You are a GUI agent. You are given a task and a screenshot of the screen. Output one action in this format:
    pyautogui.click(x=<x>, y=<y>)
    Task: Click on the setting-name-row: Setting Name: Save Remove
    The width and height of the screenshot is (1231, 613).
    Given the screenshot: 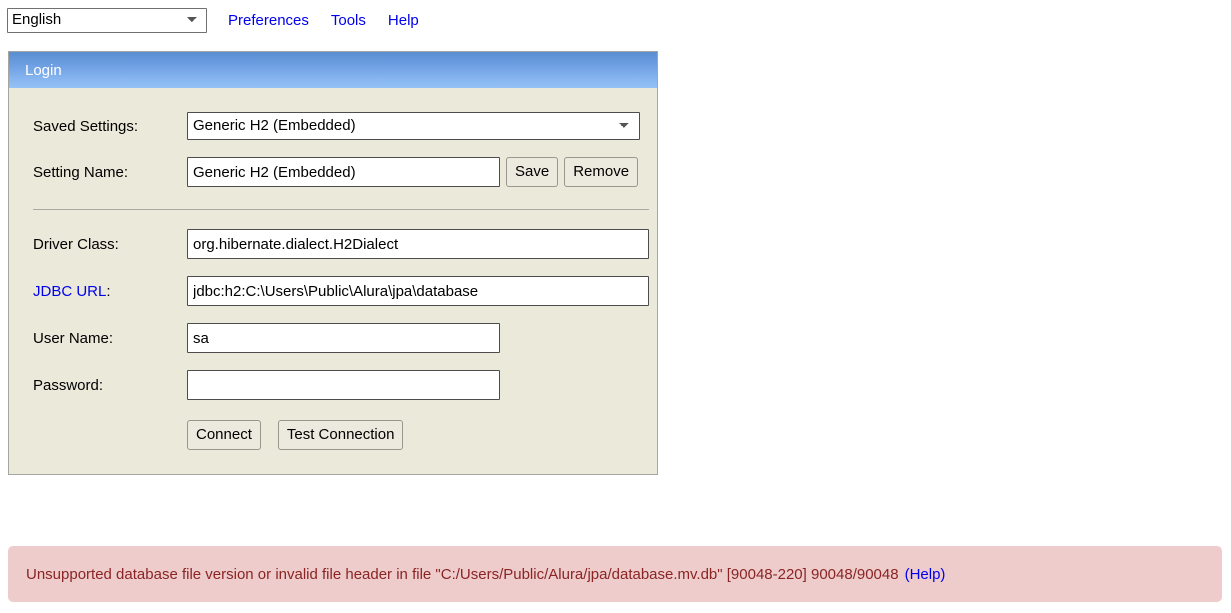 What is the action you would take?
    pyautogui.click(x=333, y=172)
    